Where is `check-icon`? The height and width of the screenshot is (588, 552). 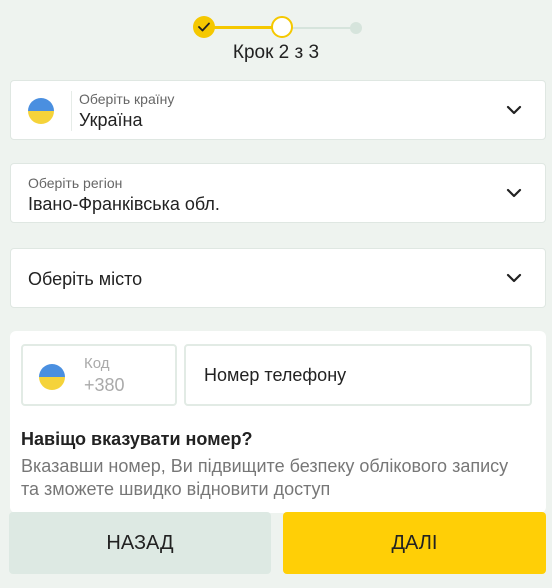 check-icon is located at coordinates (204, 27).